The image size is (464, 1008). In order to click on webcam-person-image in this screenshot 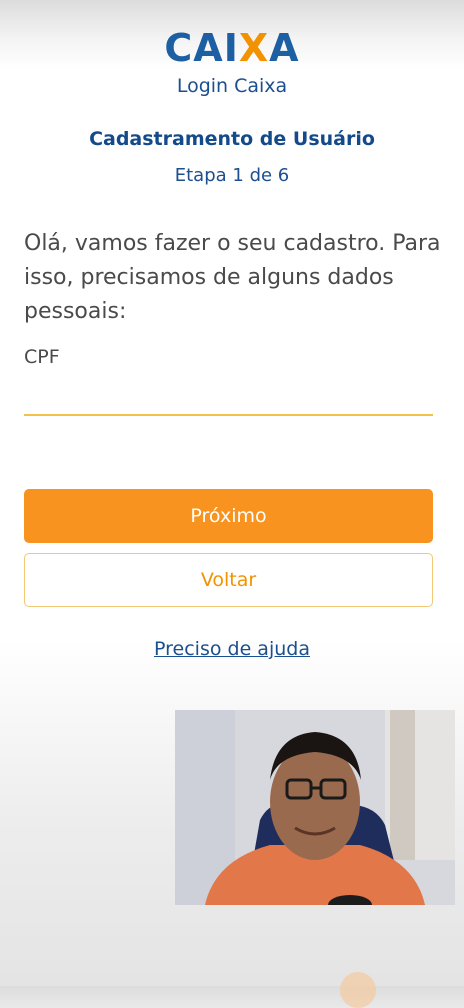, I will do `click(315, 807)`.